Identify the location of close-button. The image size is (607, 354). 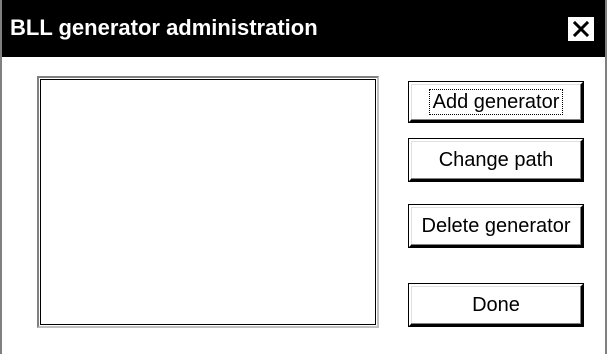
(581, 29).